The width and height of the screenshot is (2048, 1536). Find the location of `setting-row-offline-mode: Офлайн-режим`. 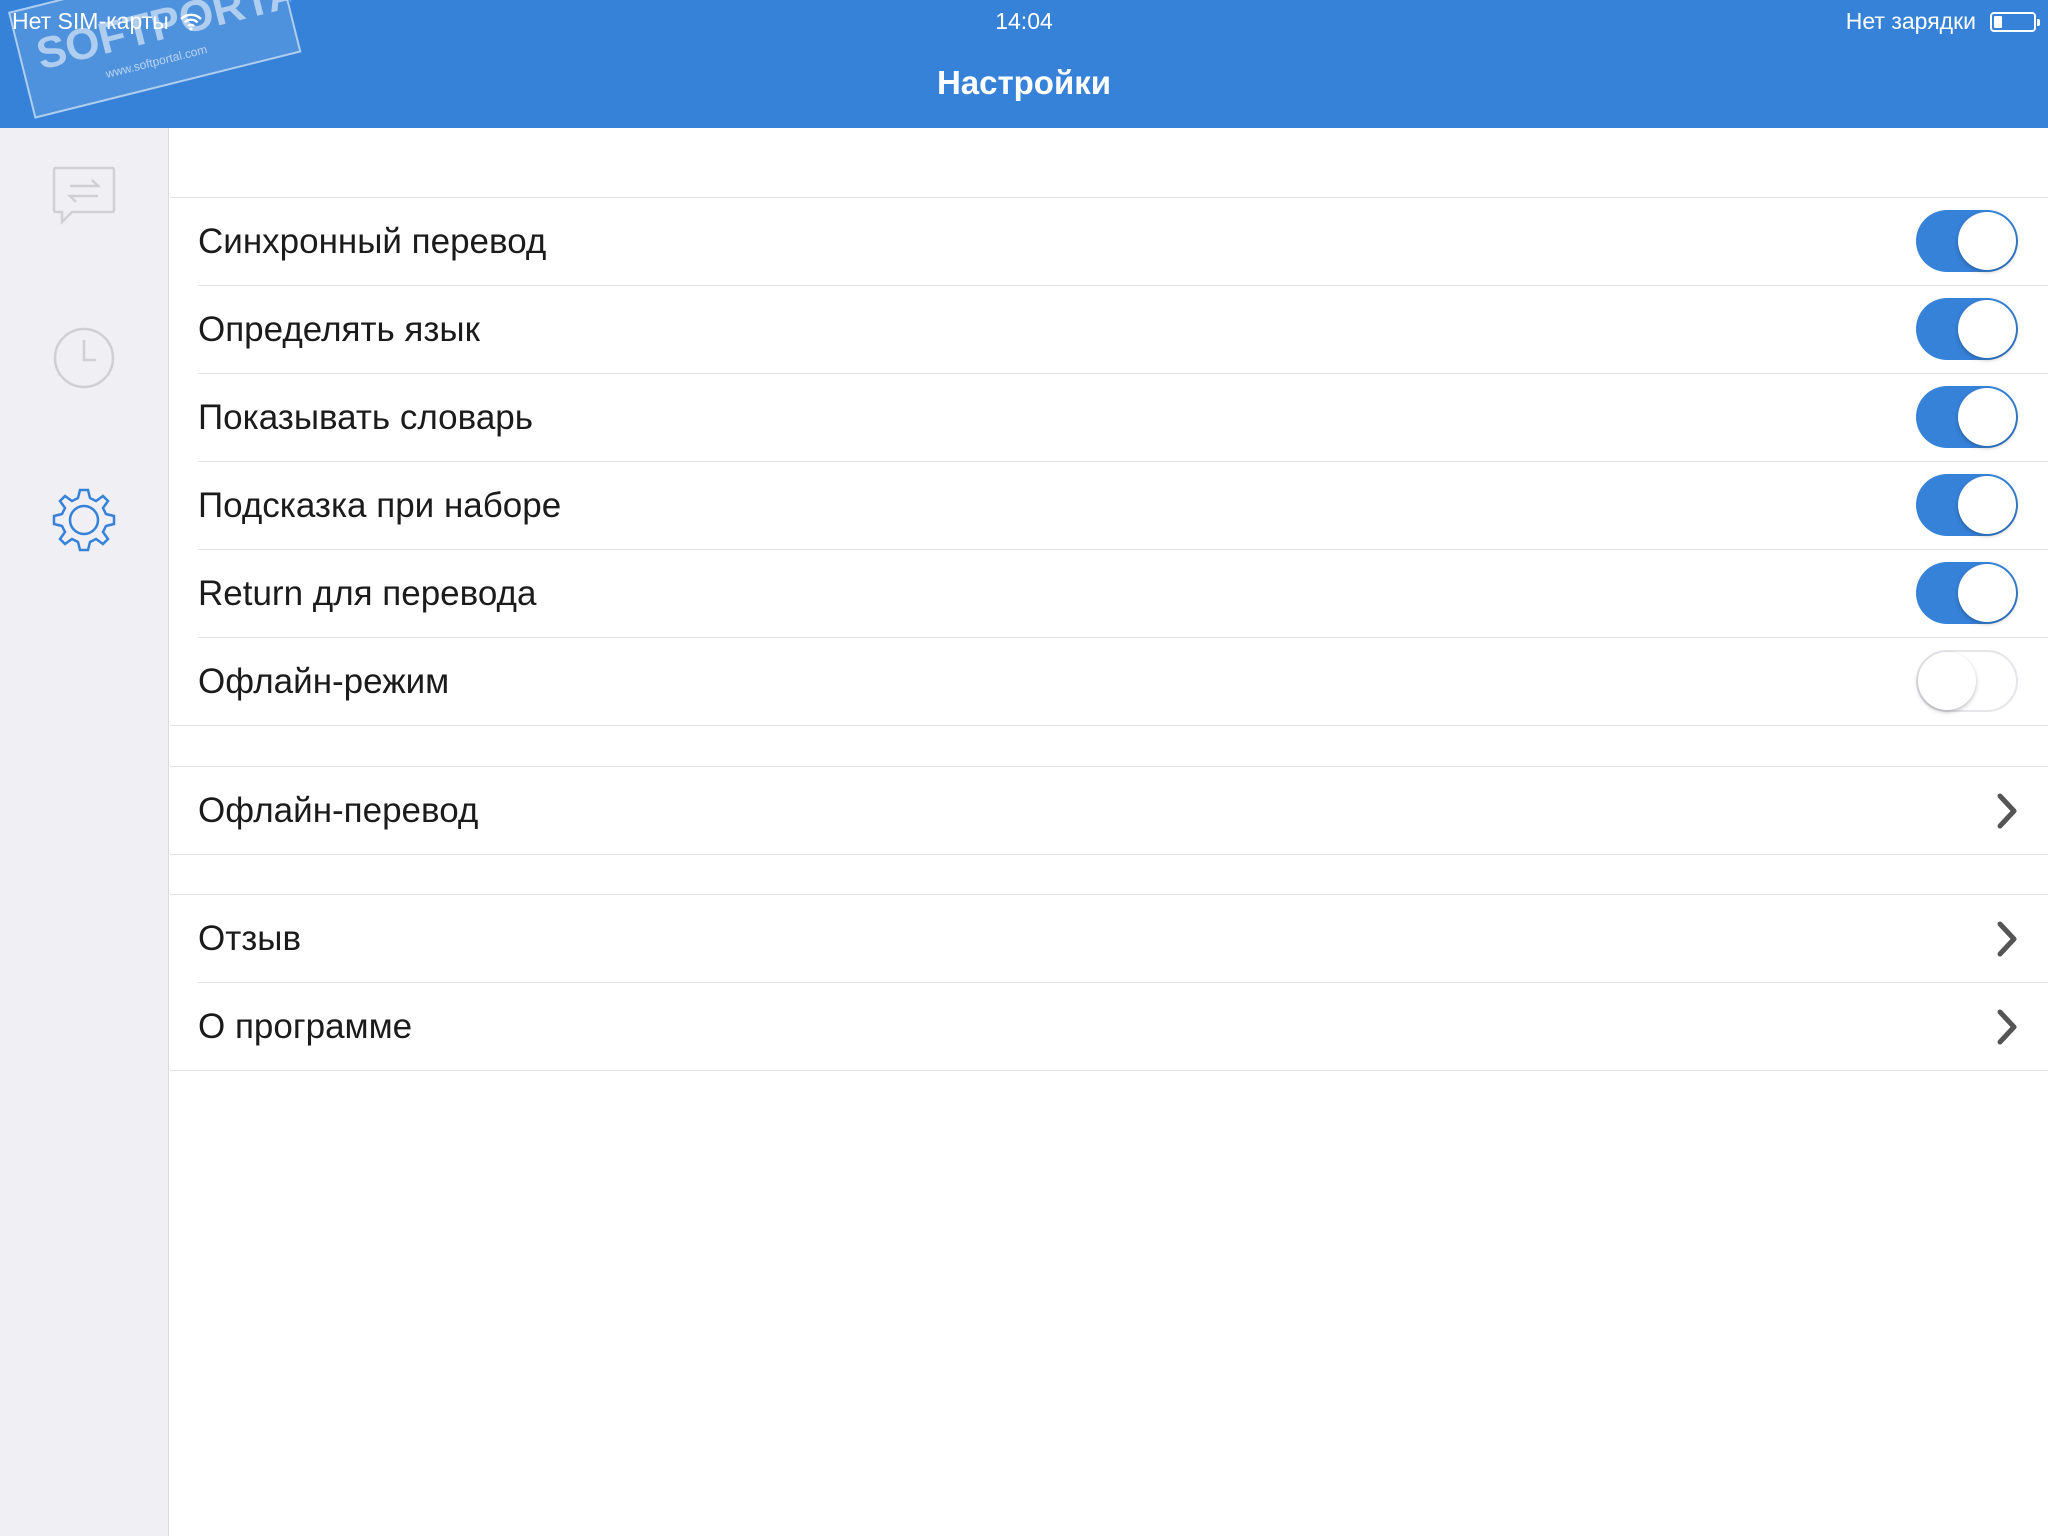

setting-row-offline-mode: Офлайн-режим is located at coordinates (1109, 682).